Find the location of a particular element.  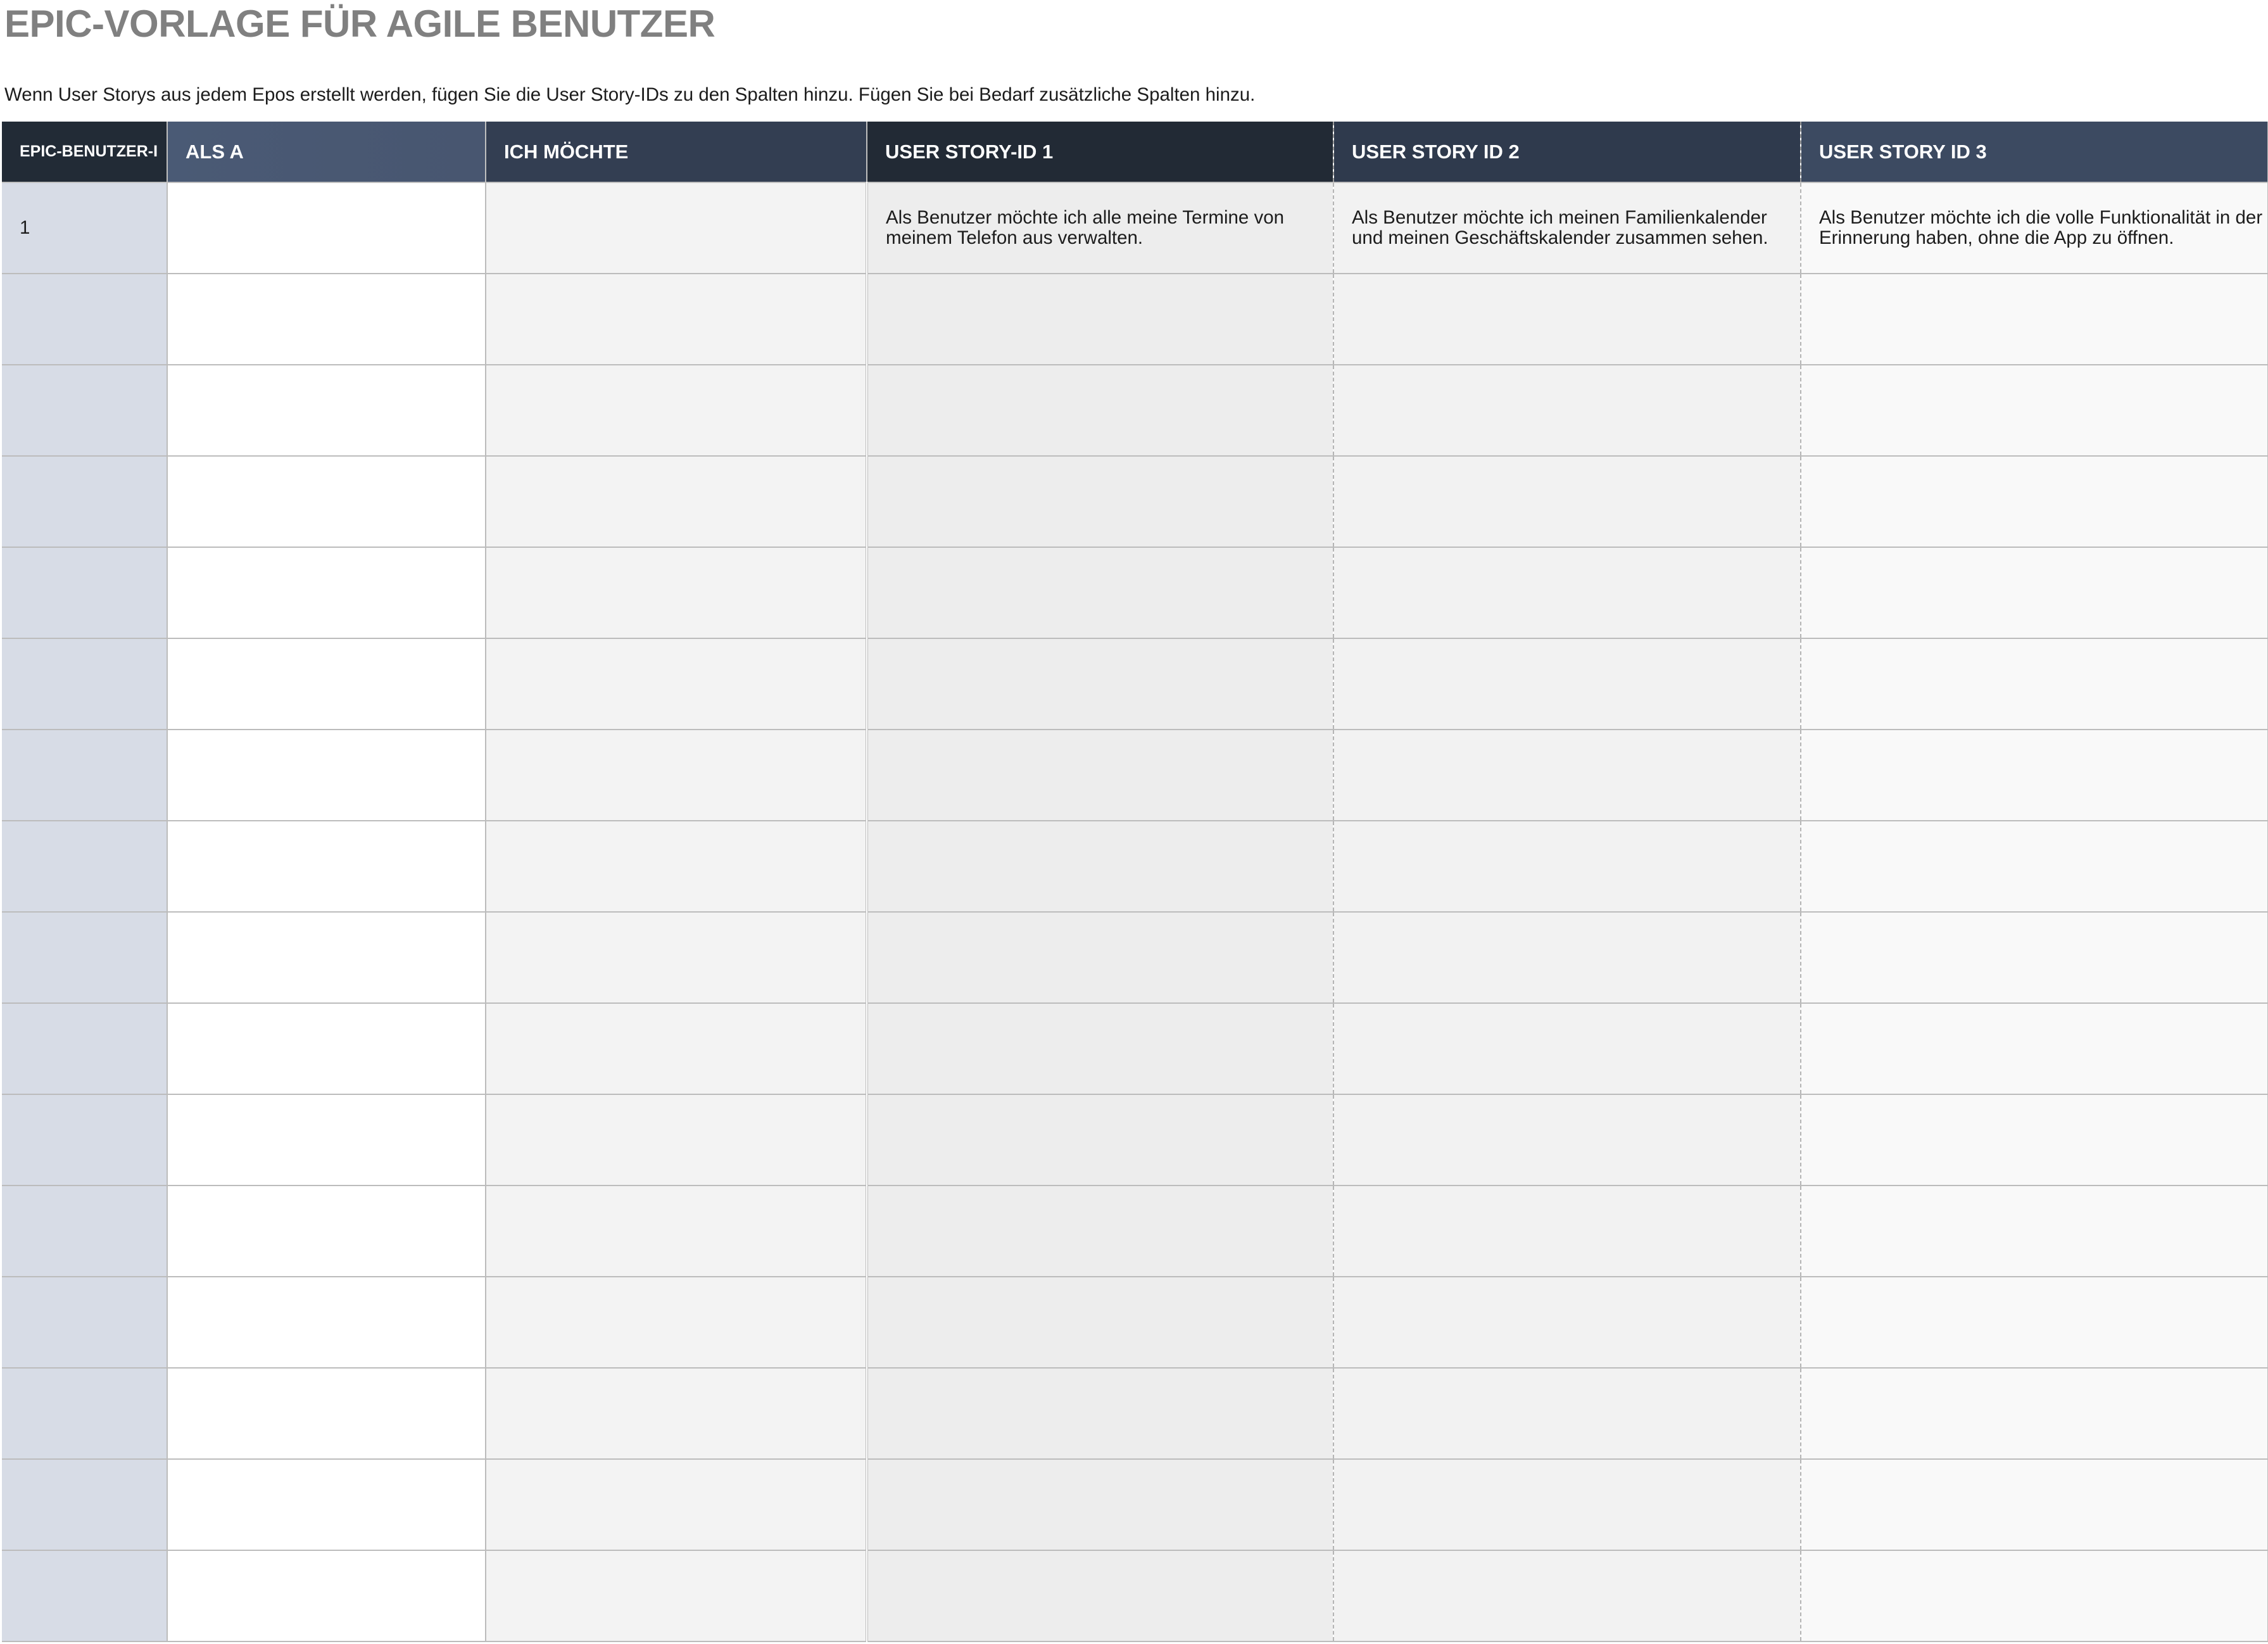

header-ich-moechte: ICH MÖCHTE is located at coordinates (676, 152).